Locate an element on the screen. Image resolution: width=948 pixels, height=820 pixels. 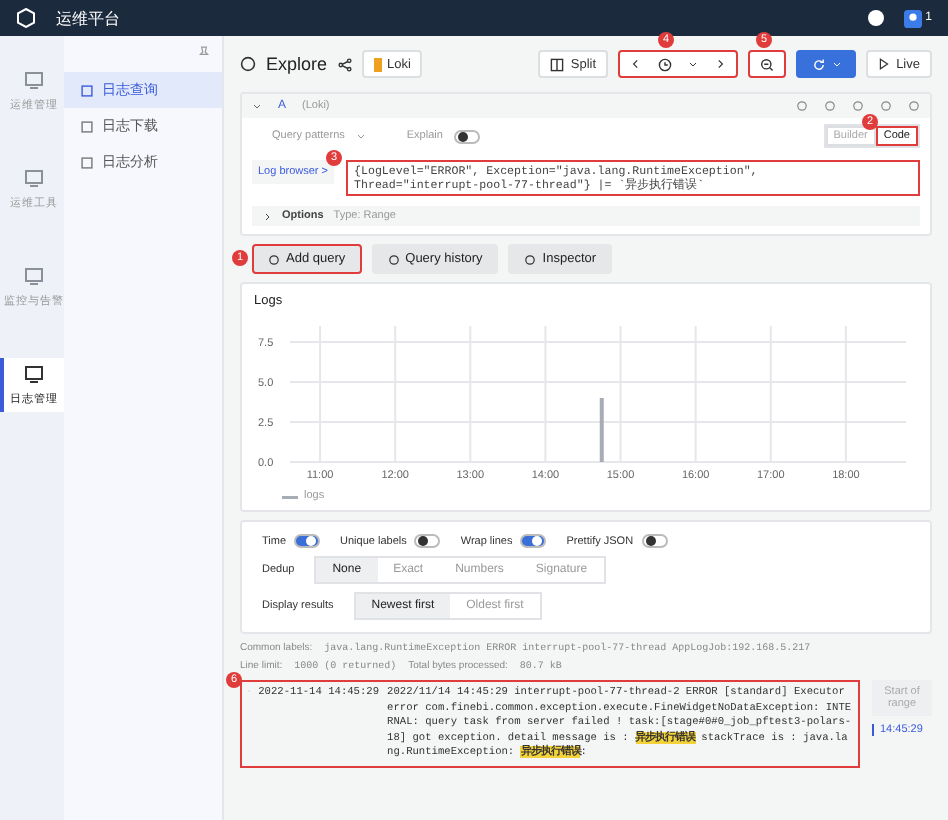
chart-bar is located at coordinates (601, 430).